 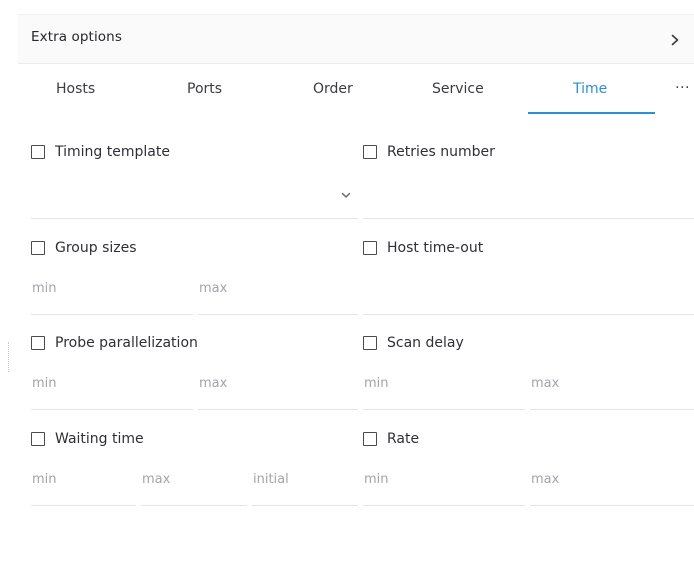 I want to click on group-sizes-checkbox, so click(x=38, y=248).